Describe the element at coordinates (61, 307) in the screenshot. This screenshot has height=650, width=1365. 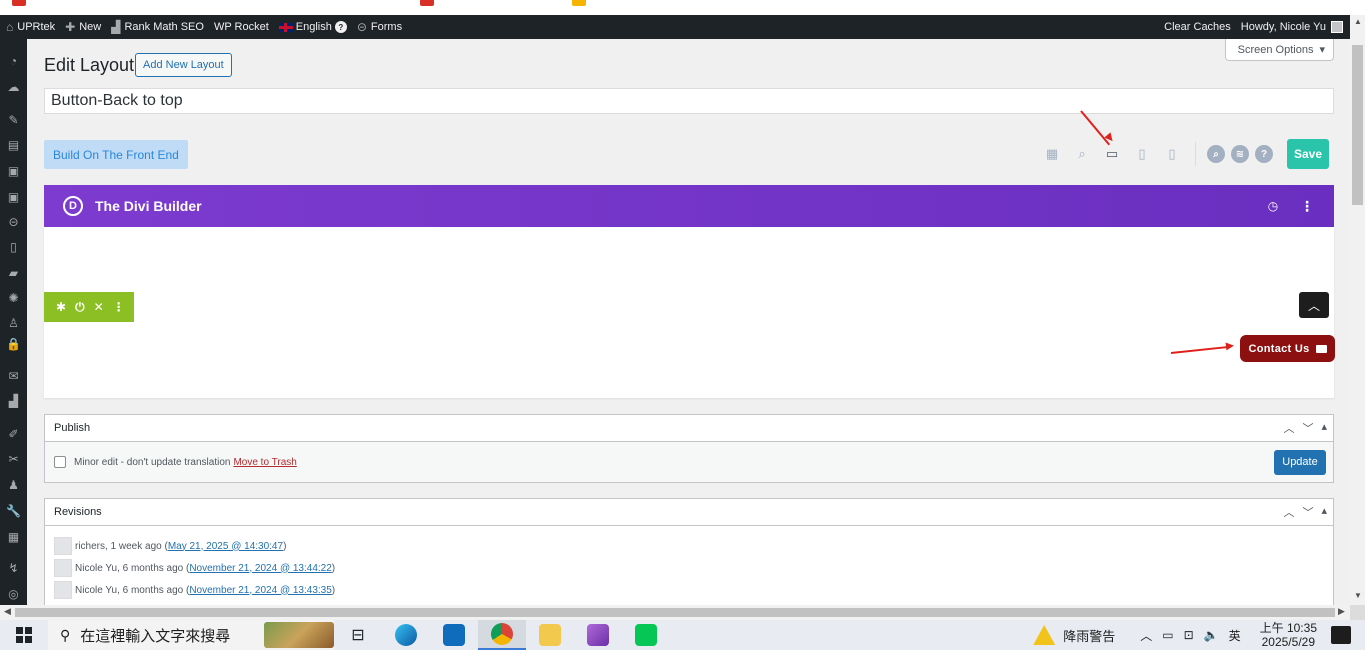
I see `gear-icon: ✱` at that location.